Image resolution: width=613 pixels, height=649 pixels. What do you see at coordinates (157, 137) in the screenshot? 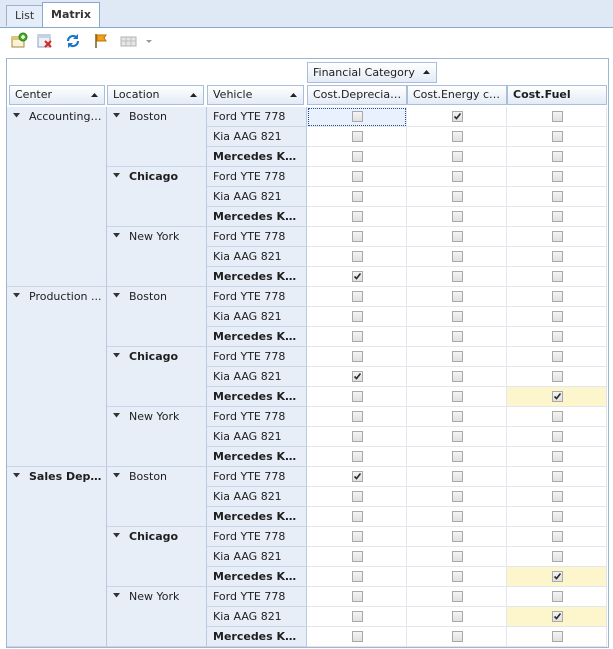
I see `location-group-cell: Boston` at bounding box center [157, 137].